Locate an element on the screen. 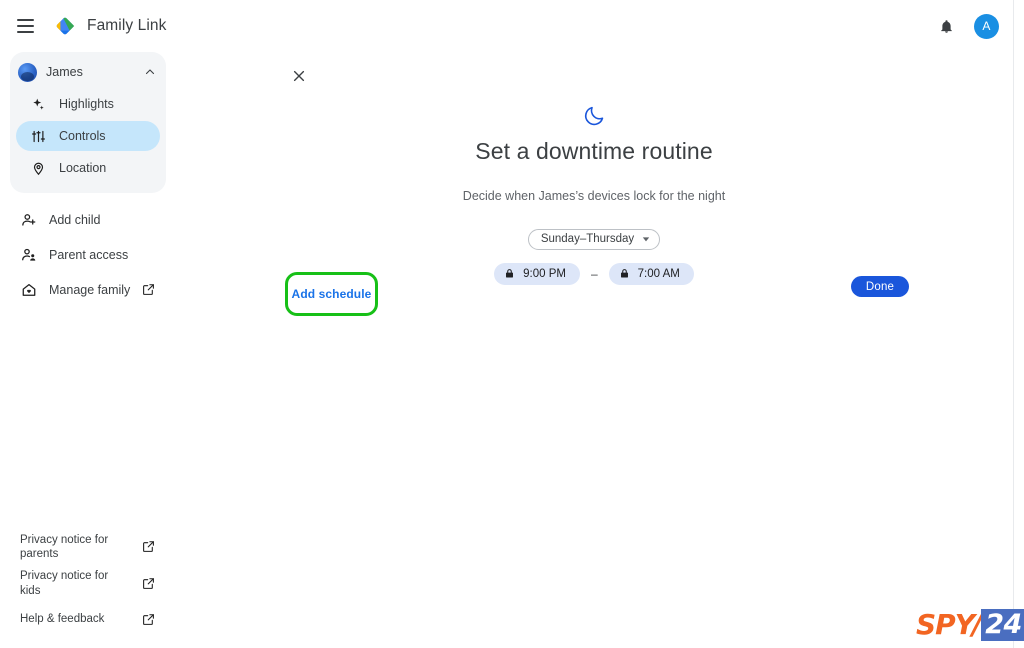 The image size is (1024, 648). app-title: Family Link is located at coordinates (127, 25).